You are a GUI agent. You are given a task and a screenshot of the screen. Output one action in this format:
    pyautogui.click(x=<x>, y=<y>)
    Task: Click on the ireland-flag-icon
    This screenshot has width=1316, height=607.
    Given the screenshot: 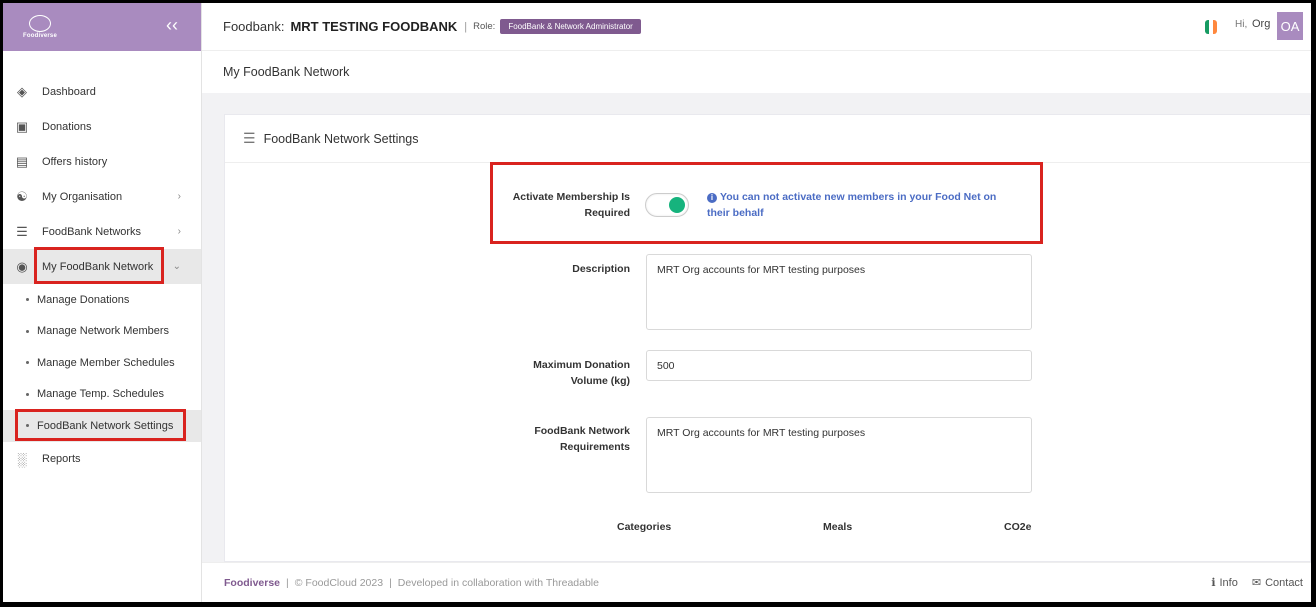 What is the action you would take?
    pyautogui.click(x=1211, y=27)
    